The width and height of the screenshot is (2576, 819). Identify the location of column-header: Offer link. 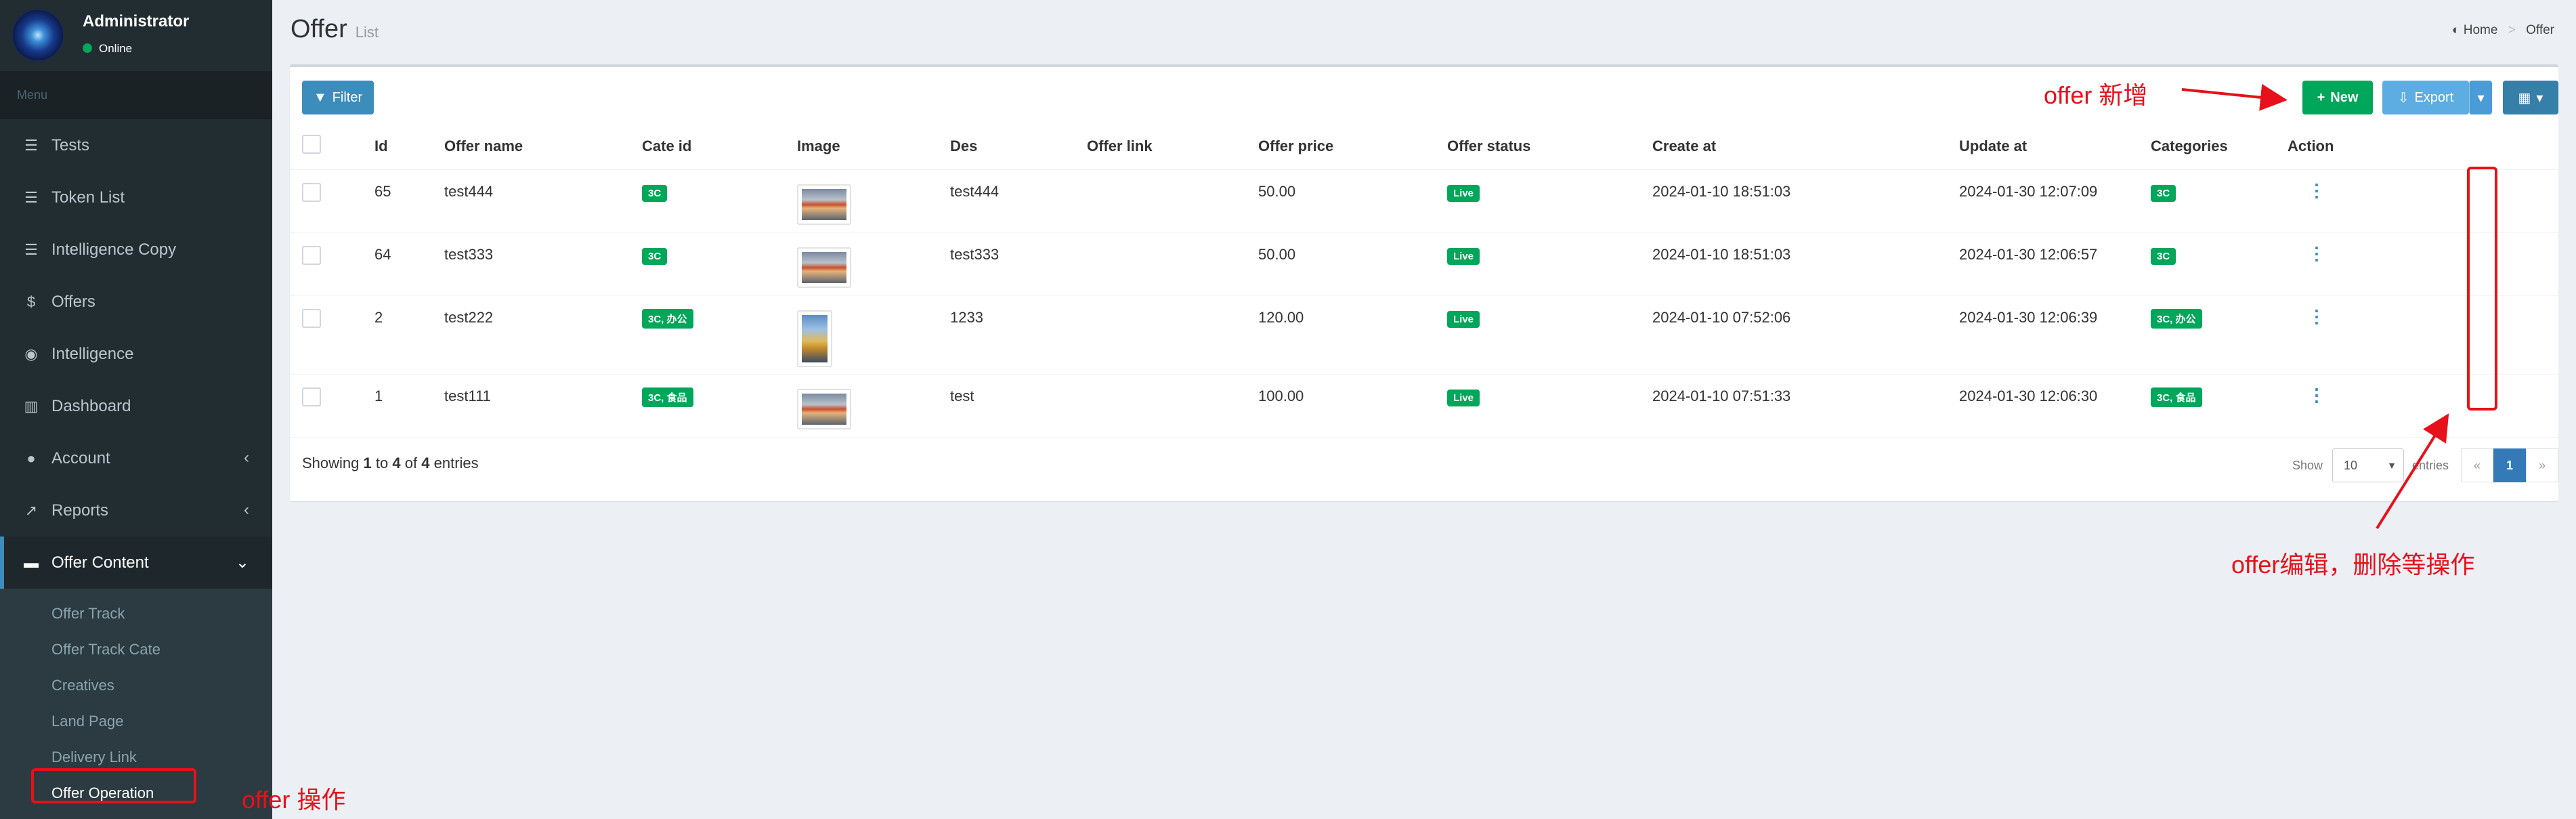
(1172, 146).